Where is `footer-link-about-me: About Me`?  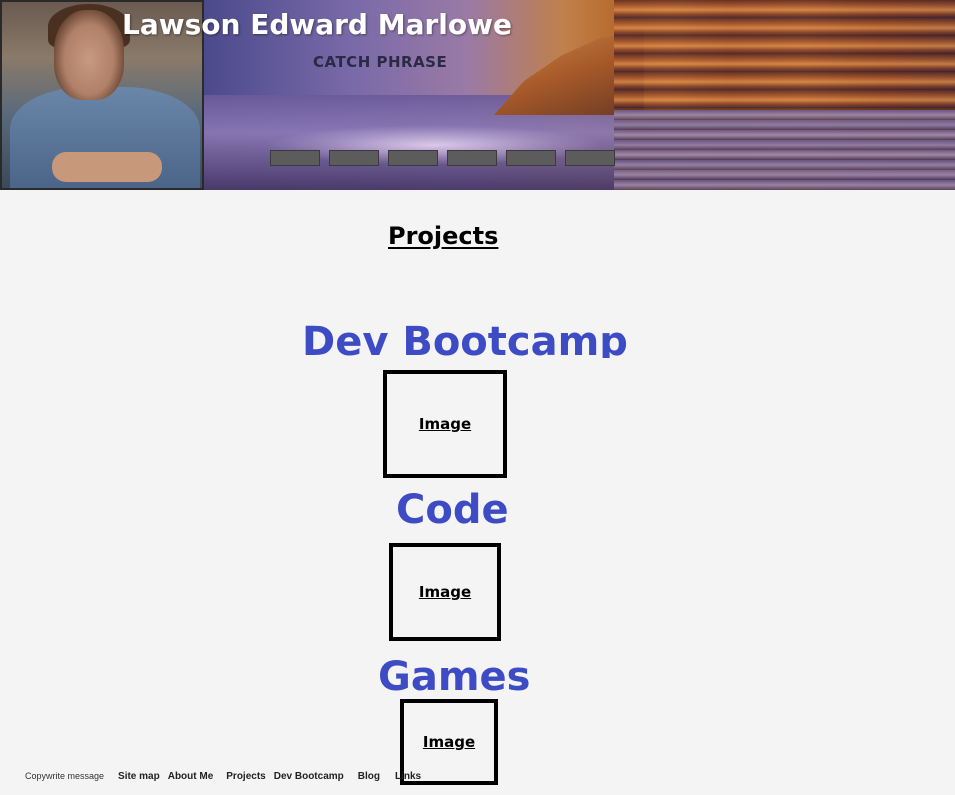 footer-link-about-me: About Me is located at coordinates (191, 776).